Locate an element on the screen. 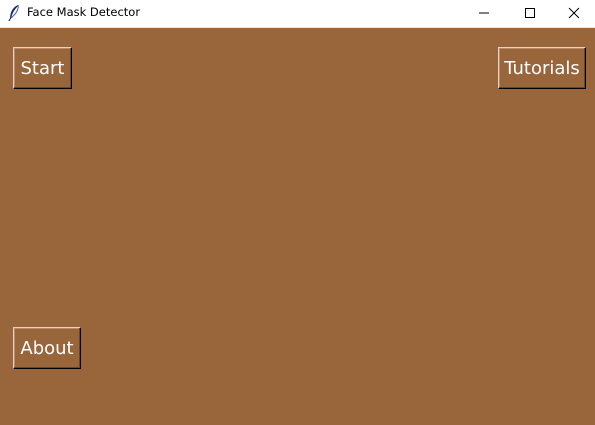 This screenshot has width=595, height=425. close-button is located at coordinates (574, 13).